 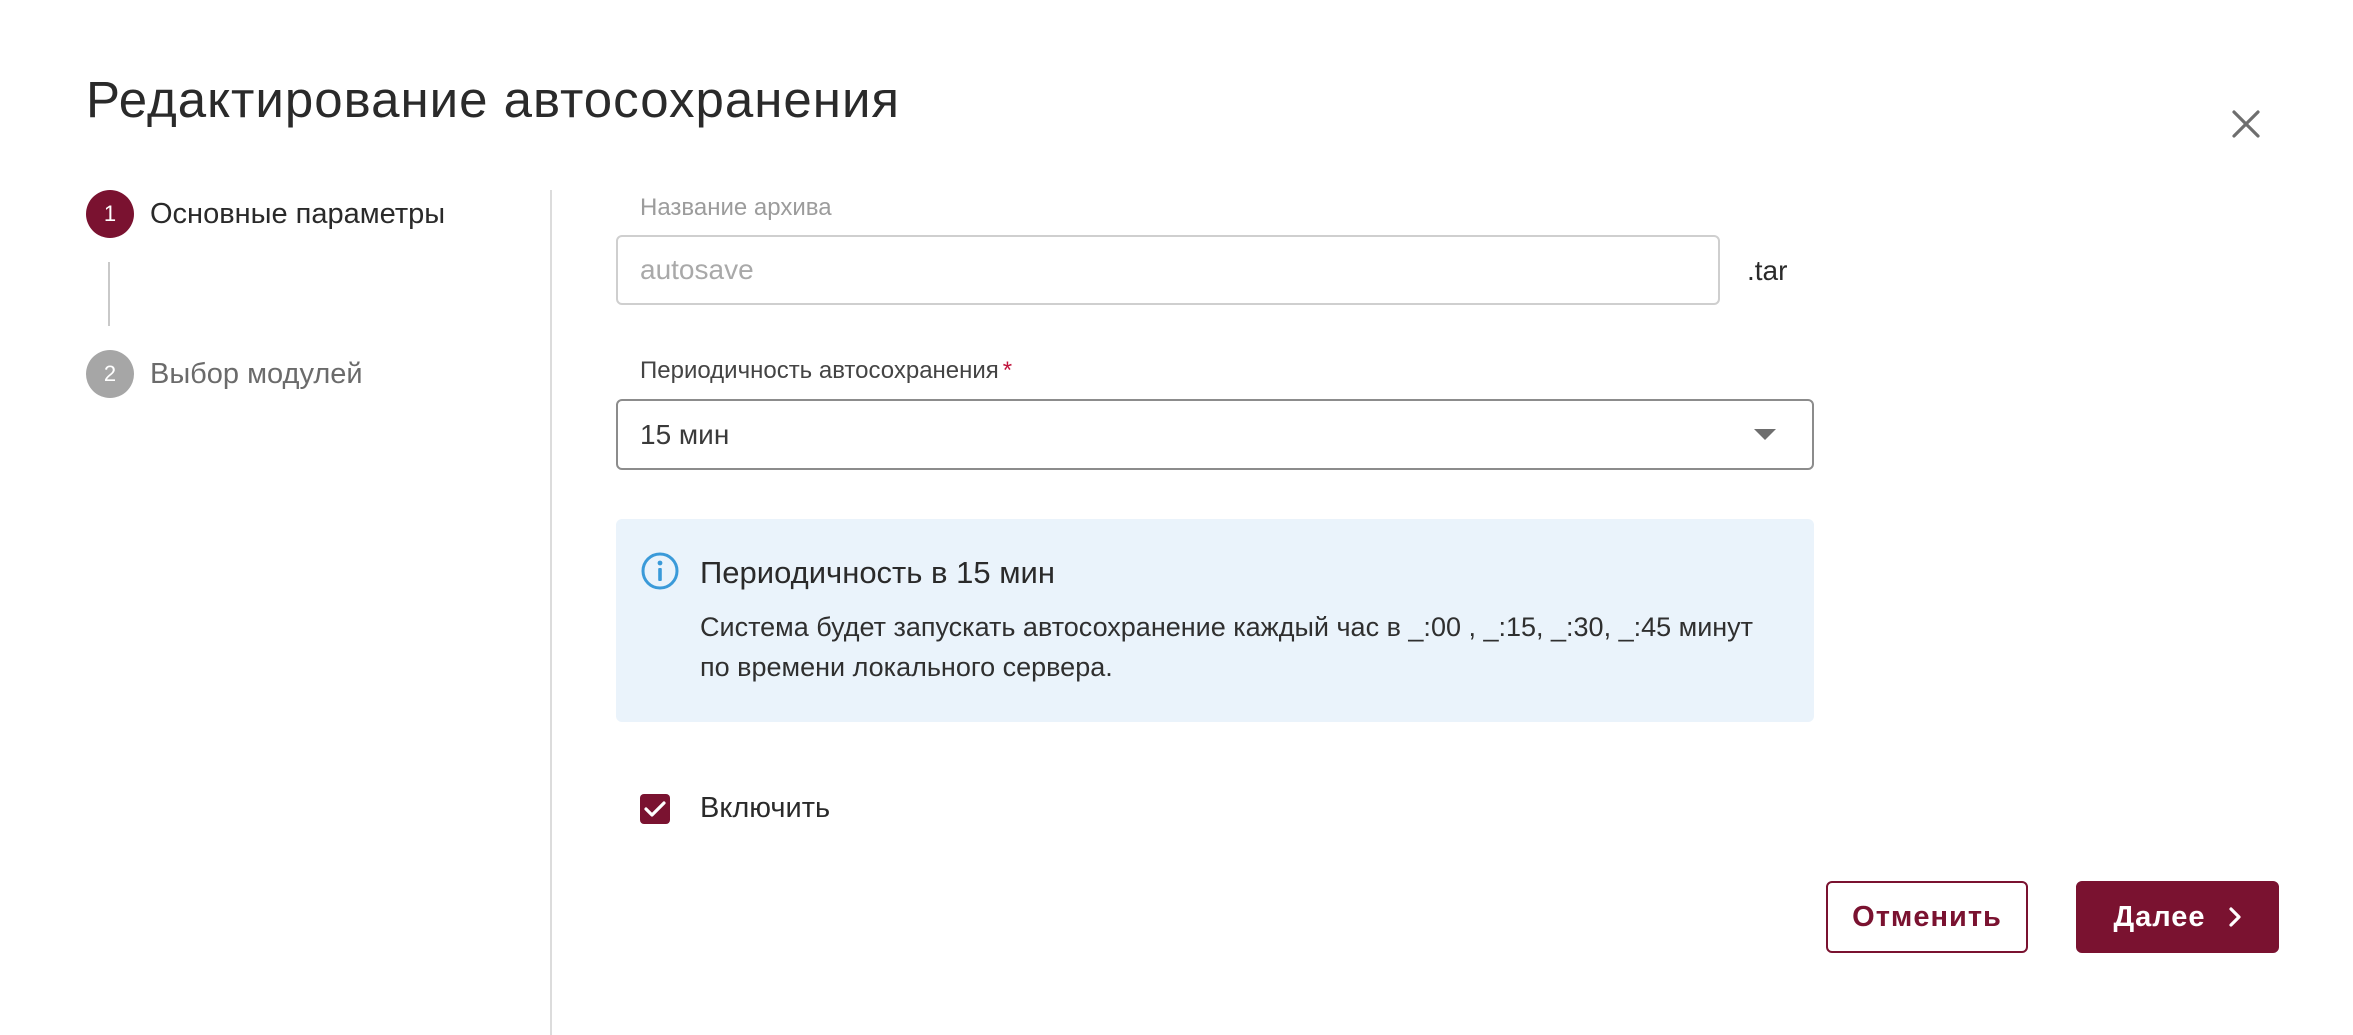 What do you see at coordinates (660, 571) in the screenshot?
I see `info-icon` at bounding box center [660, 571].